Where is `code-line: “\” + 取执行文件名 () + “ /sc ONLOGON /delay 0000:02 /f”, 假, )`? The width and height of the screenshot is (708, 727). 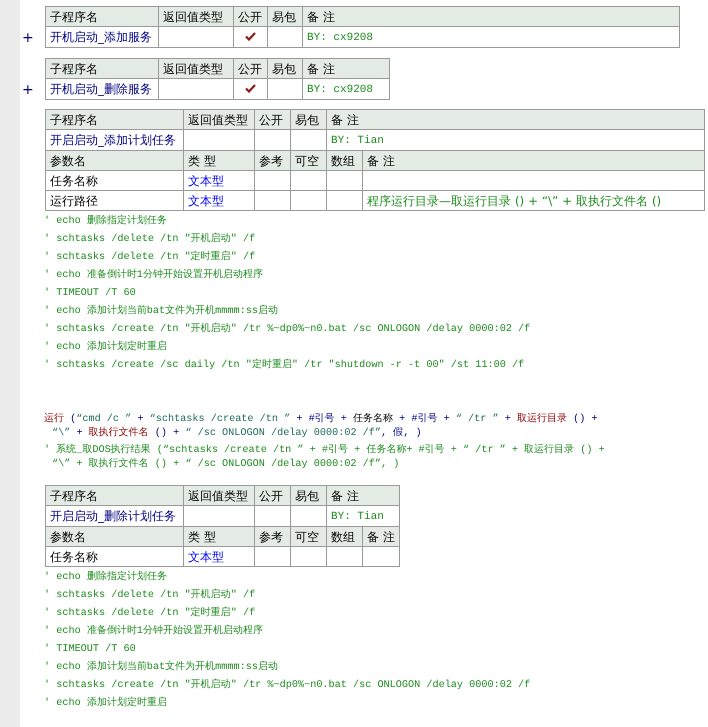 code-line: “\” + 取执行文件名 () + “ /sc ONLOGON /delay 0000:02 /f”, 假, ) is located at coordinates (237, 433).